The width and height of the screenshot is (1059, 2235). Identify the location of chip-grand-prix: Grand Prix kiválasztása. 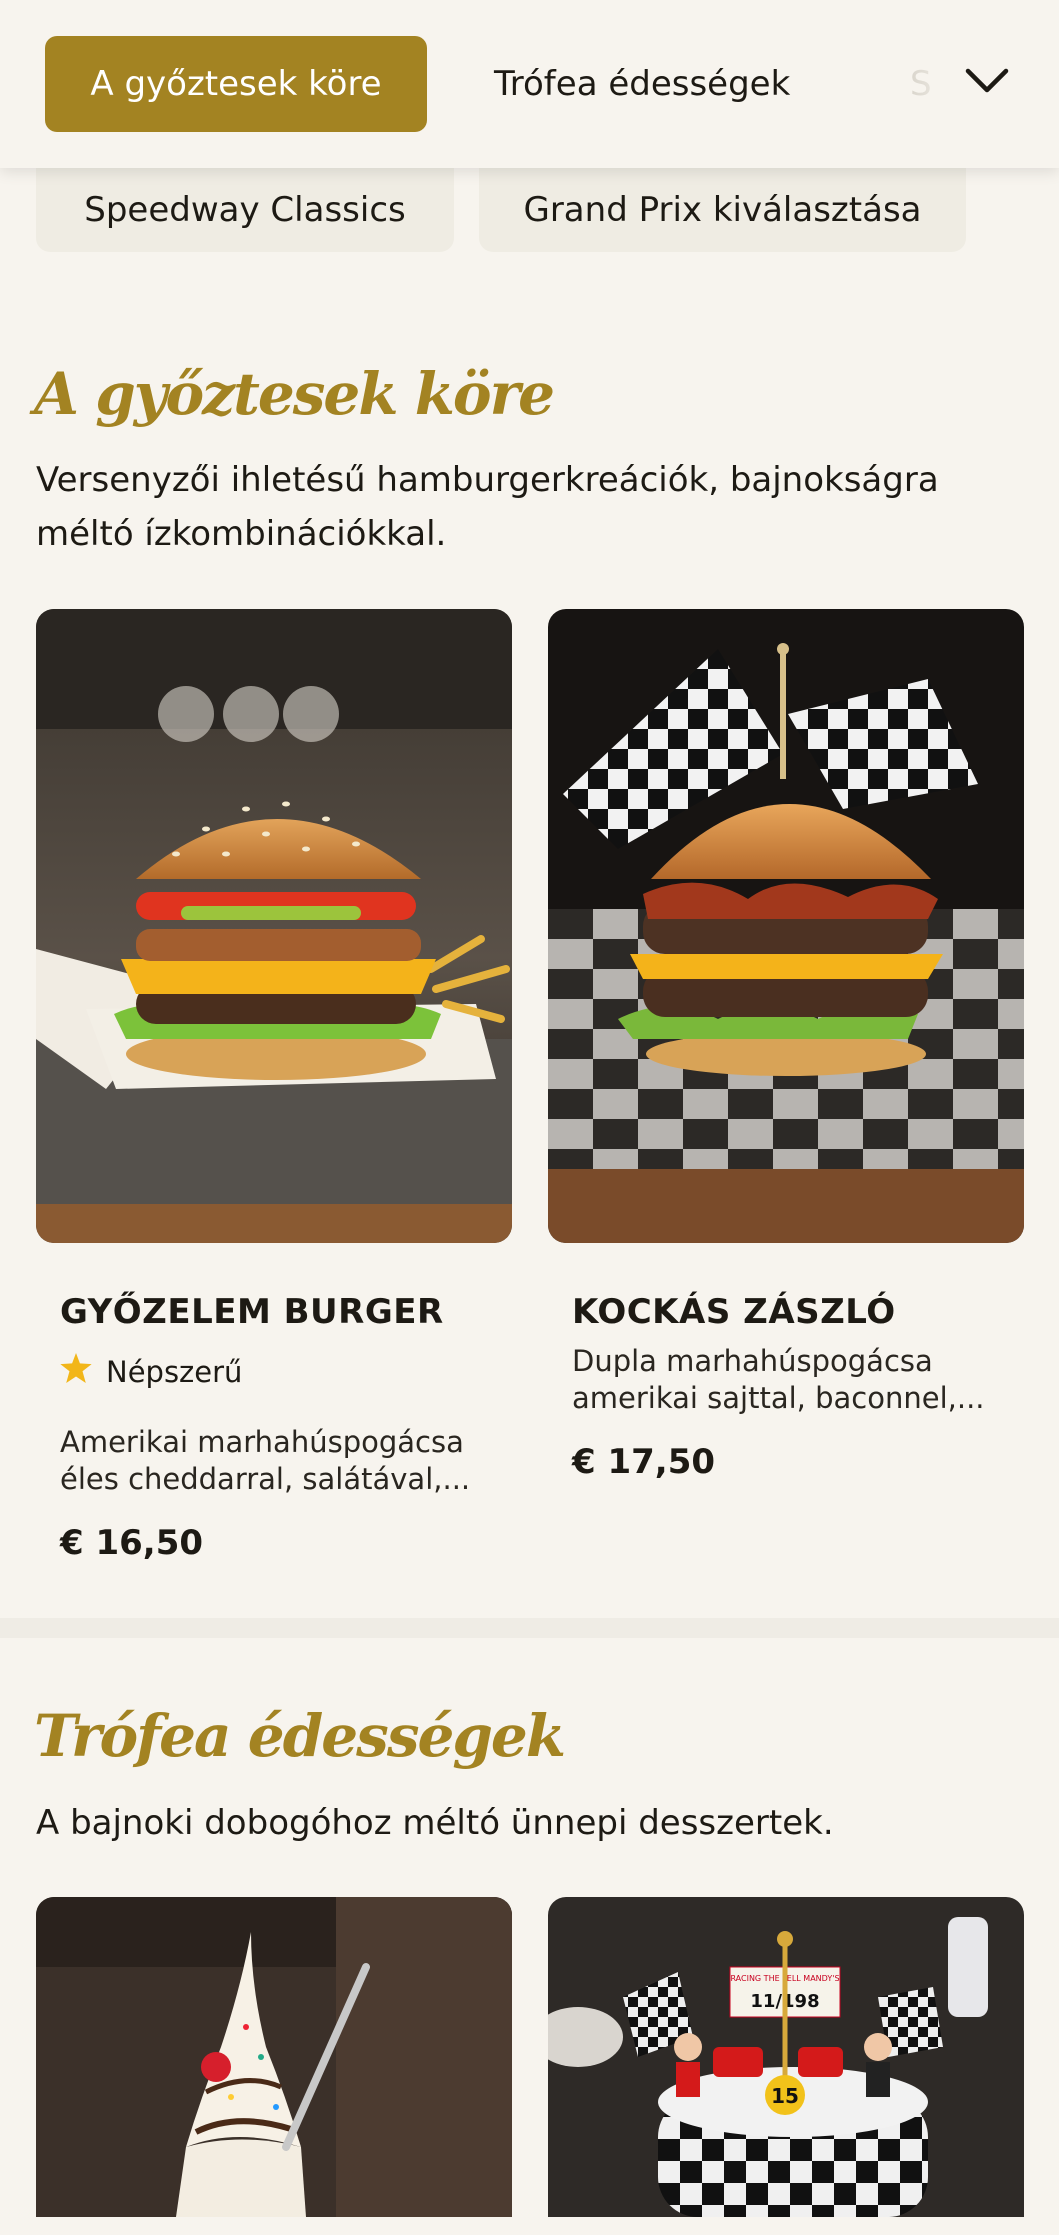
(722, 210).